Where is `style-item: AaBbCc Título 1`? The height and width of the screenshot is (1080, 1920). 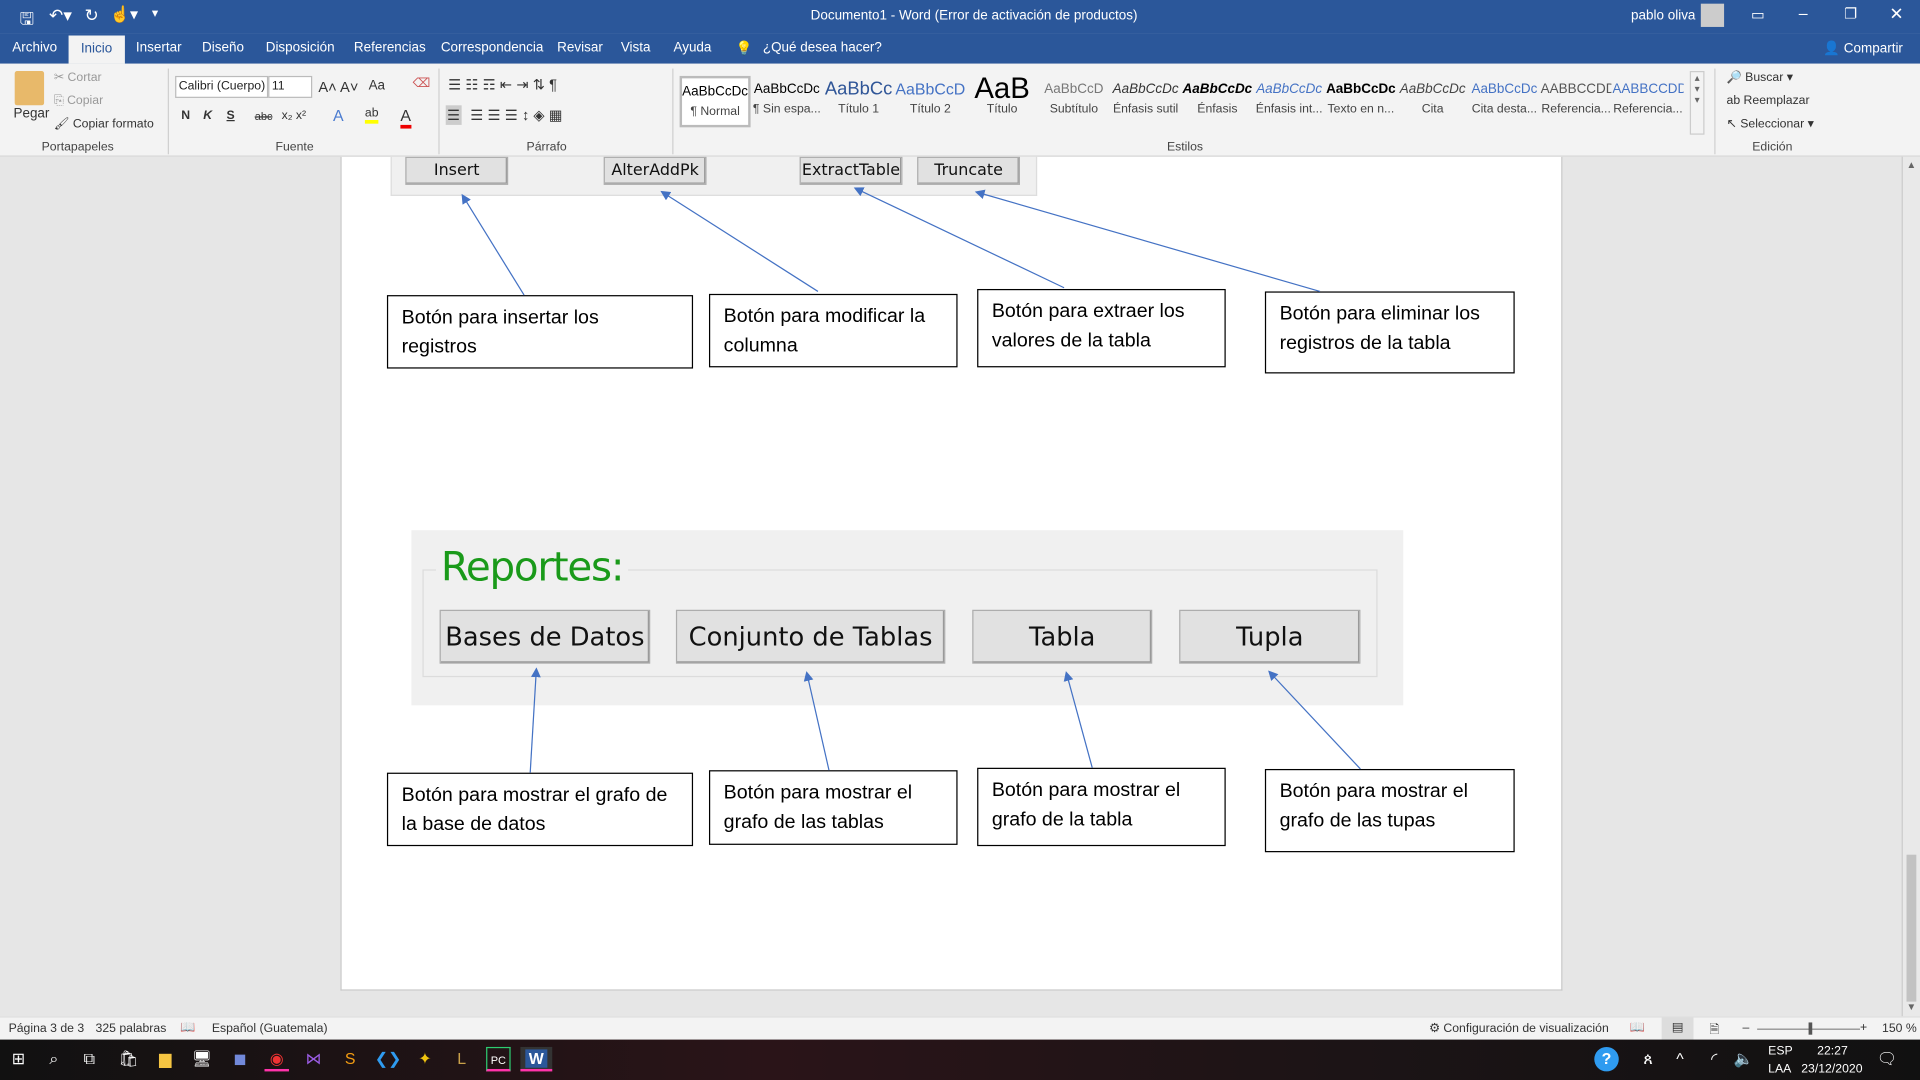 style-item: AaBbCc Título 1 is located at coordinates (858, 101).